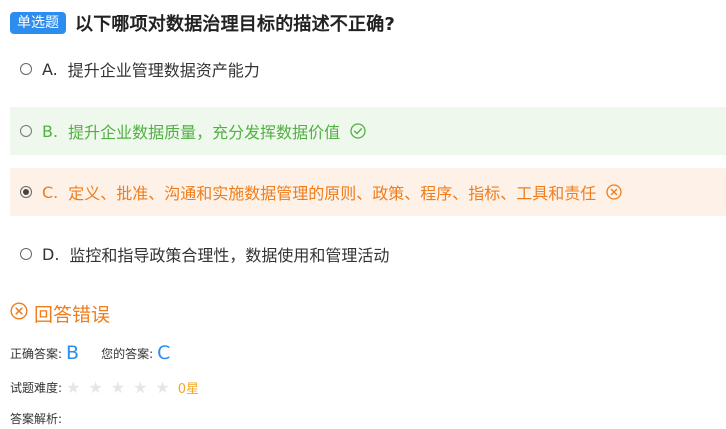 The image size is (726, 429). What do you see at coordinates (73, 353) in the screenshot?
I see `correct-answer-value: B` at bounding box center [73, 353].